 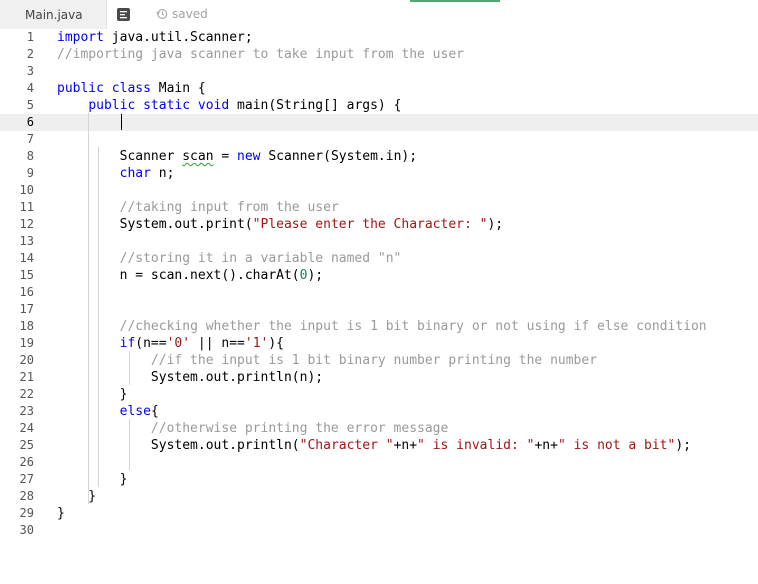 I want to click on line-number: 13, so click(x=26, y=241).